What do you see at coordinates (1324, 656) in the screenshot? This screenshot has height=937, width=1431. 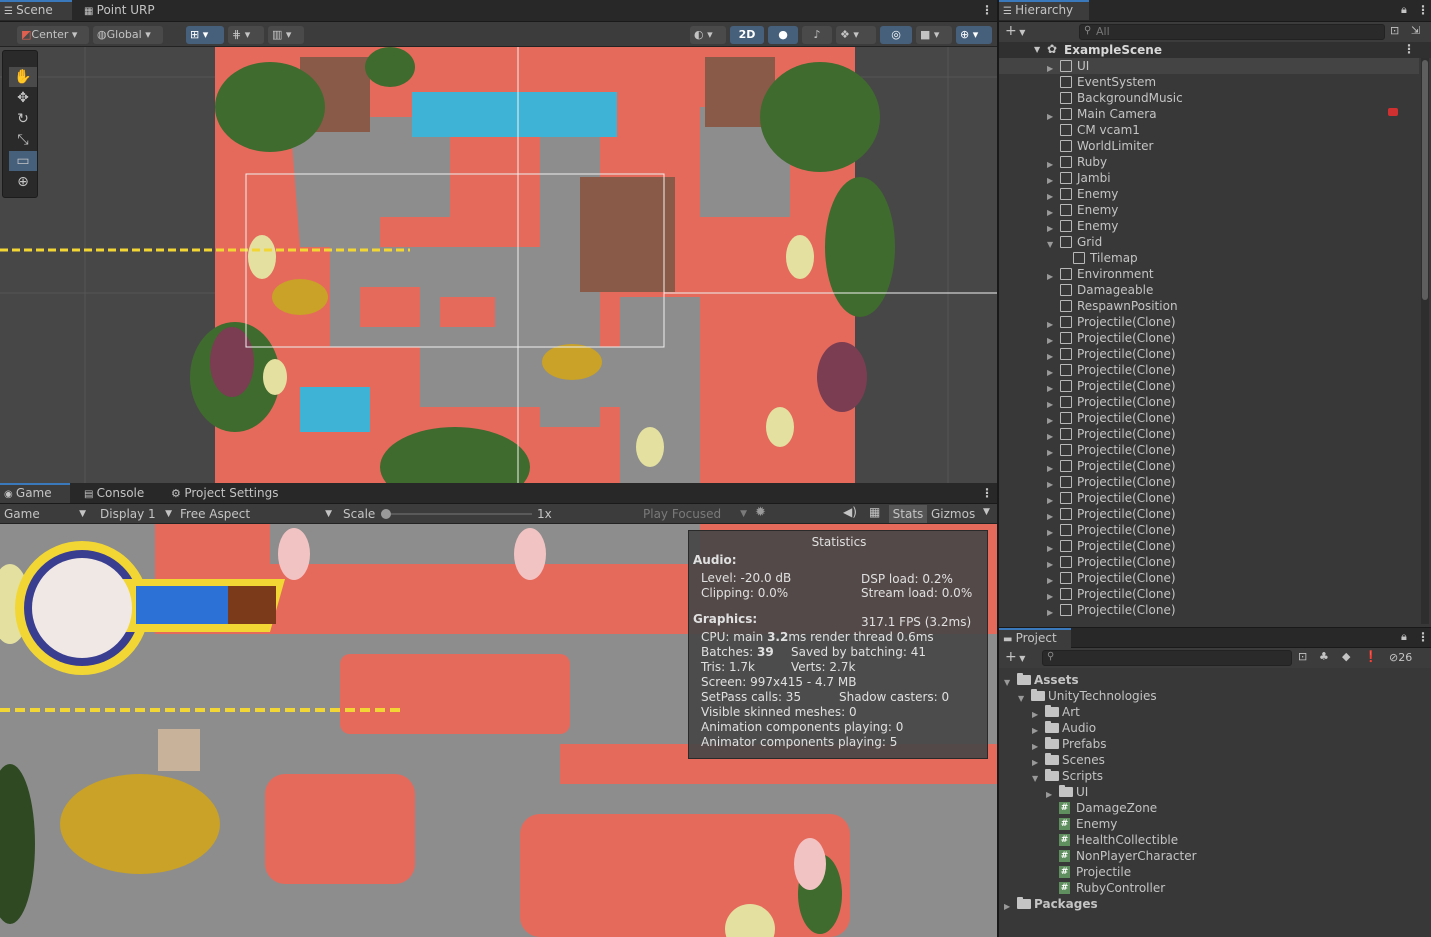 I see `filter-type-icon: ♣` at bounding box center [1324, 656].